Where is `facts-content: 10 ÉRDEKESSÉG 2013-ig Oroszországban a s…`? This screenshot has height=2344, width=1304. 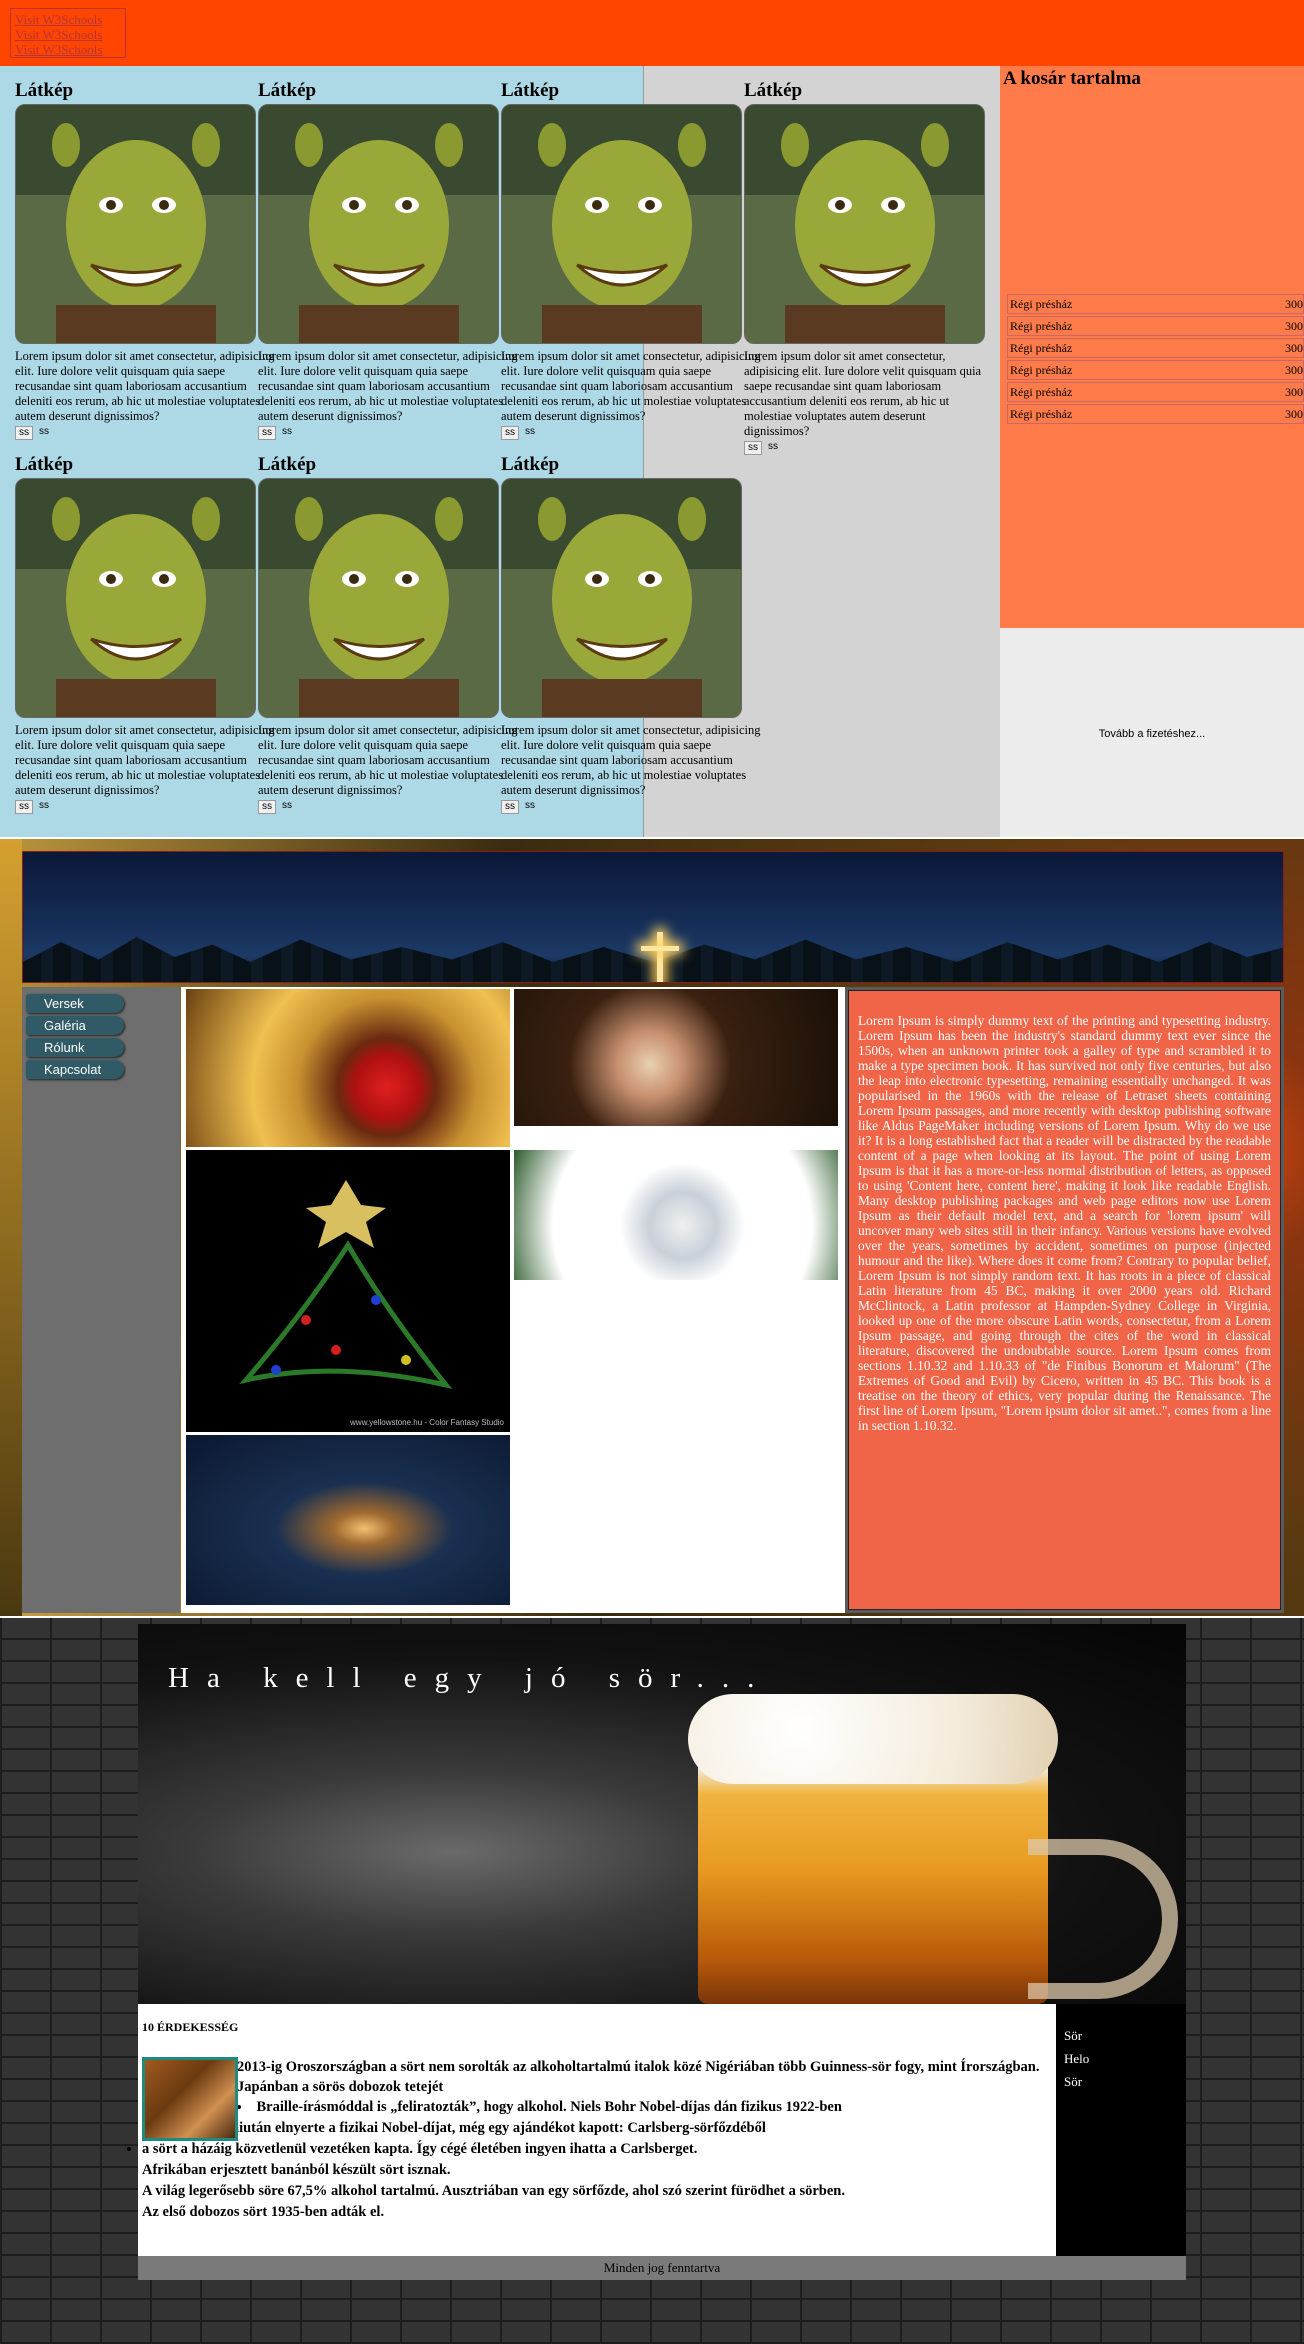
facts-content: 10 ÉRDEKESSÉG 2013-ig Oroszországban a s… is located at coordinates (597, 2130).